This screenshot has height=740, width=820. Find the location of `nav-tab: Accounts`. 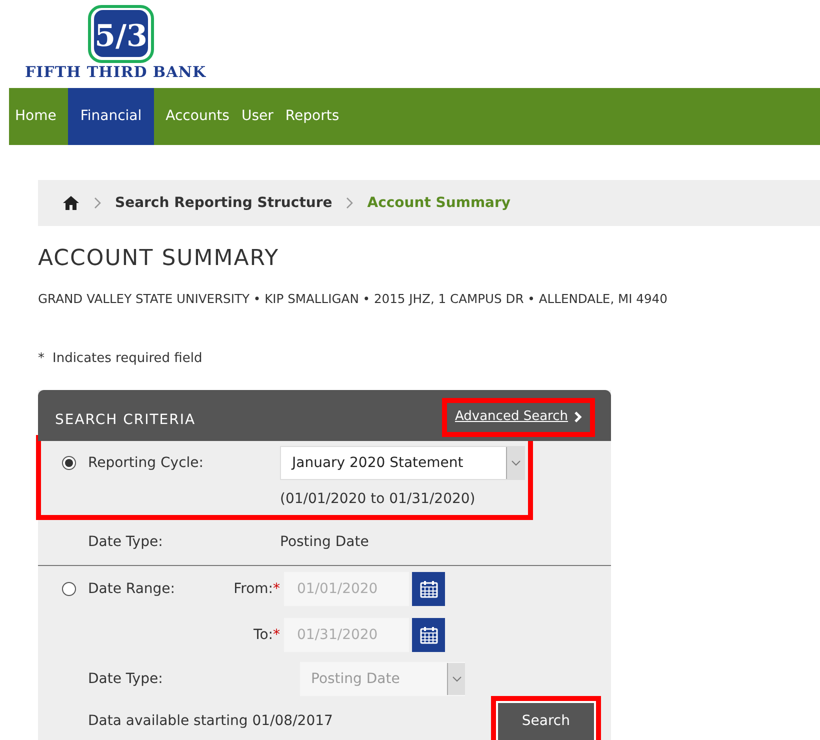

nav-tab: Accounts is located at coordinates (198, 116).